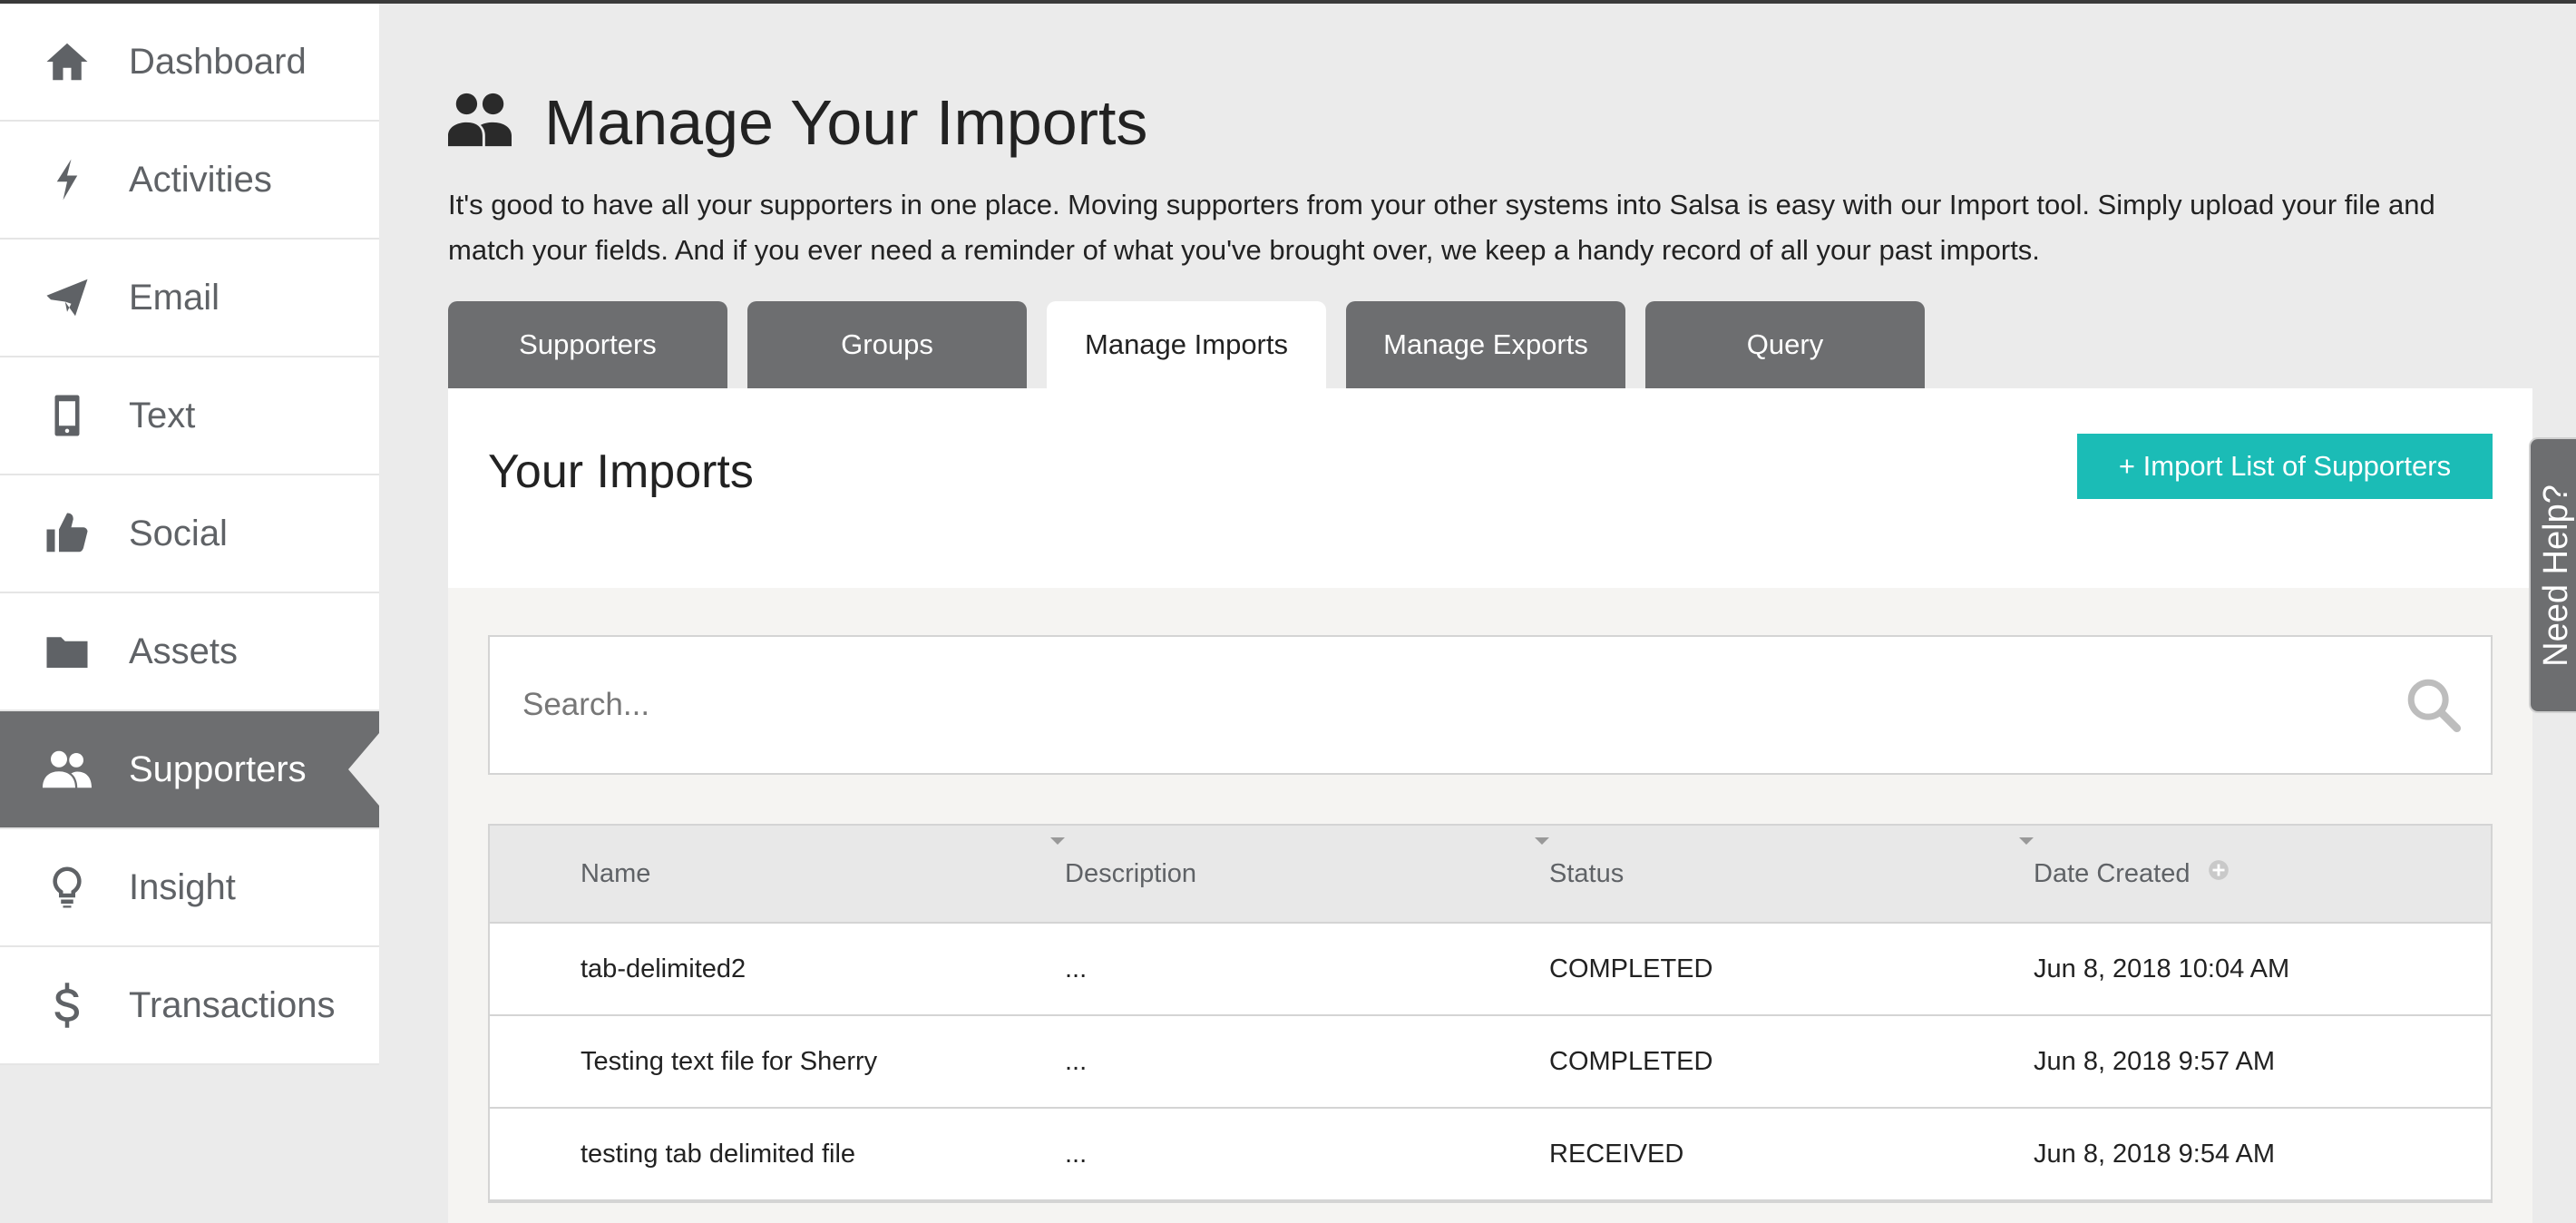 This screenshot has height=1223, width=2576. Describe the element at coordinates (1382, 705) in the screenshot. I see `search-input` at that location.